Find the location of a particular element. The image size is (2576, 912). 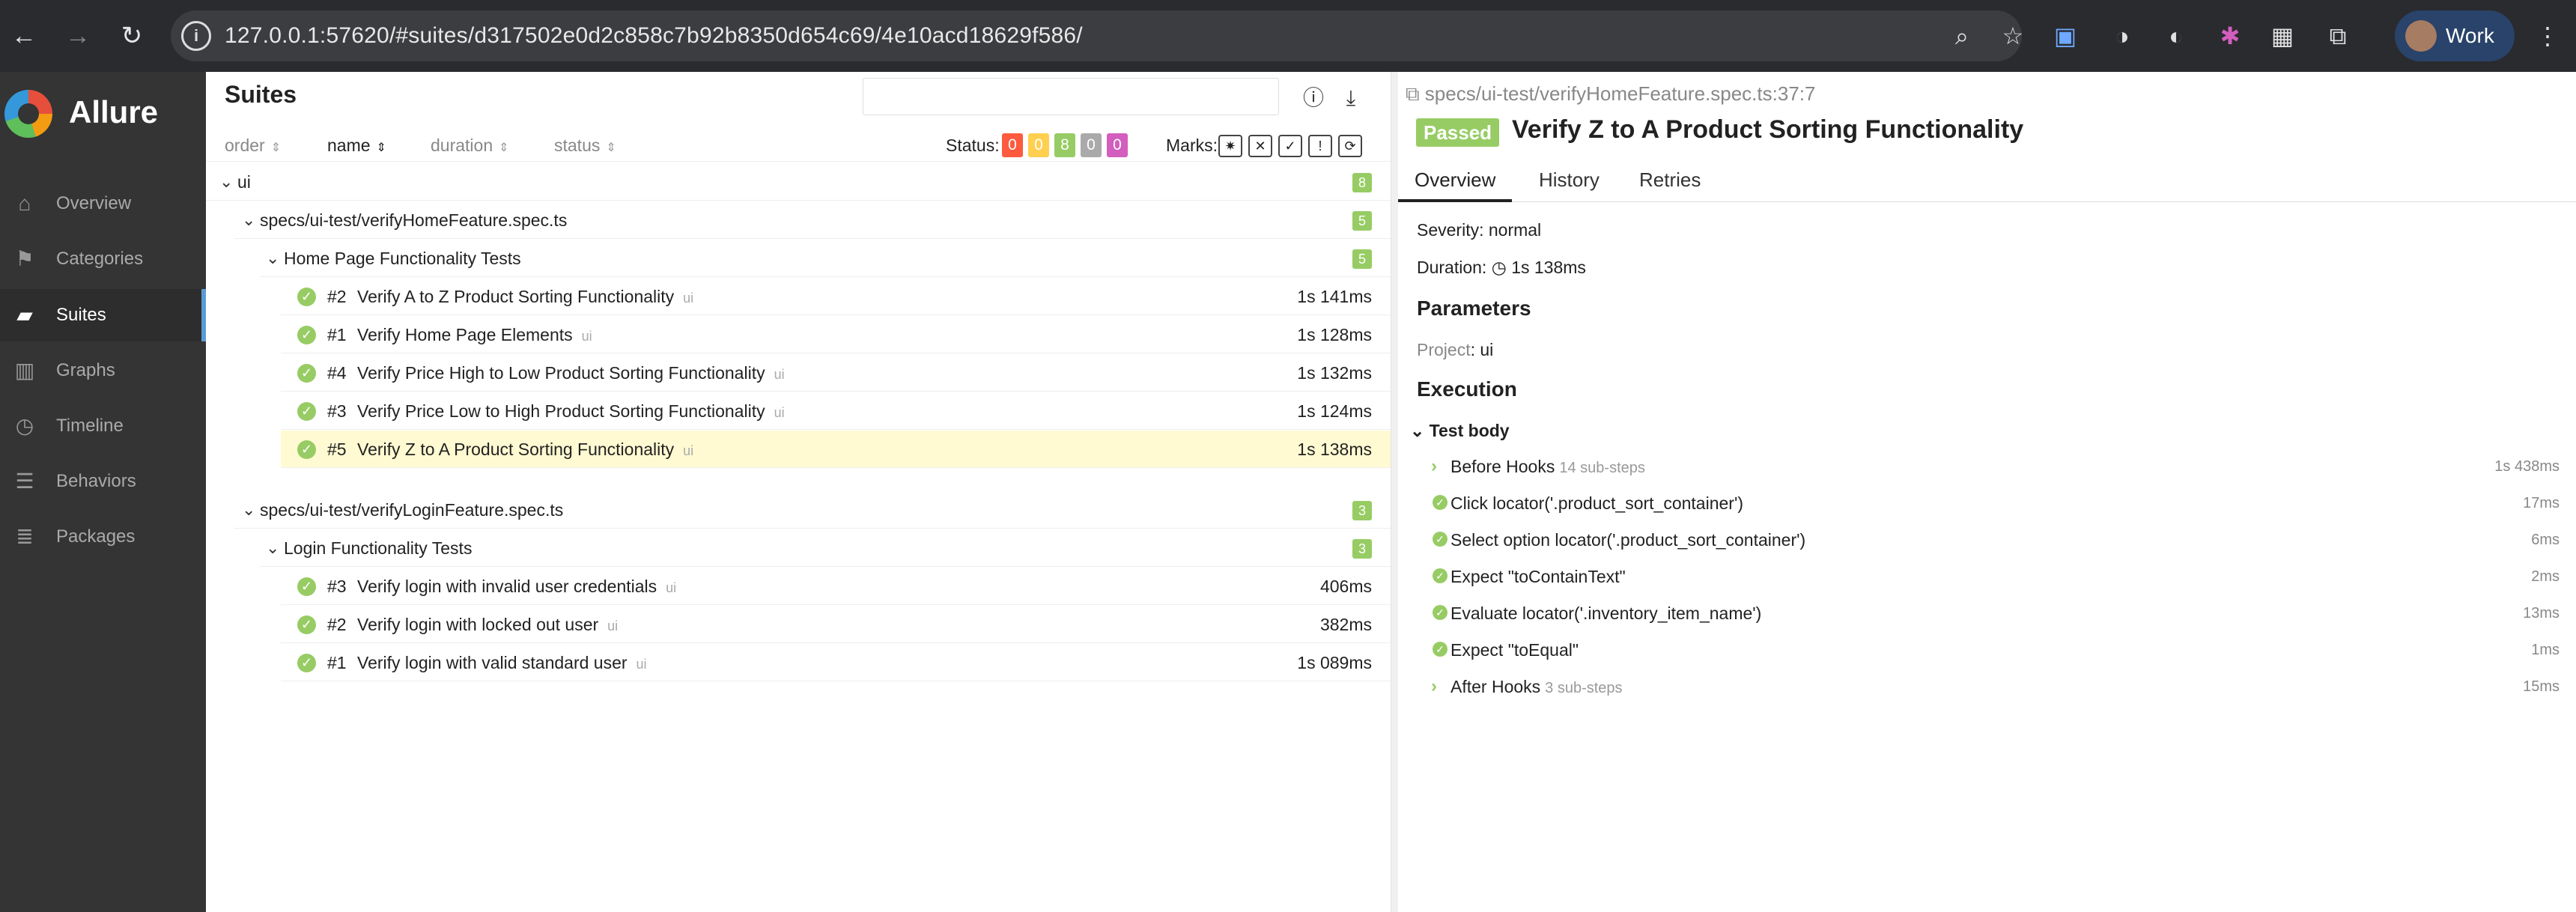

sidebar-item-behaviors: ☰ Behaviors is located at coordinates (103, 481).